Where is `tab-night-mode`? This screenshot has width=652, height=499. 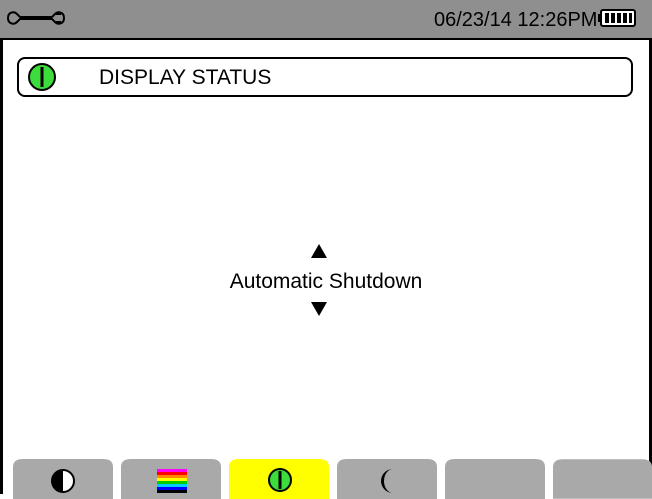
tab-night-mode is located at coordinates (387, 479).